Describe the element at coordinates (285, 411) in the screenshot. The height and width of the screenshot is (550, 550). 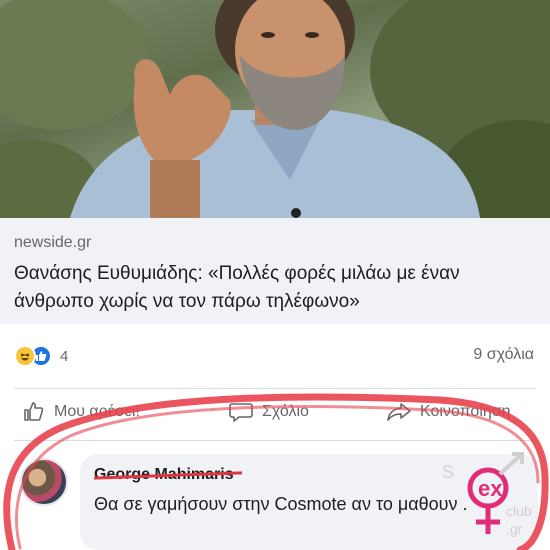
I see `comment-label: Σχόλιο` at that location.